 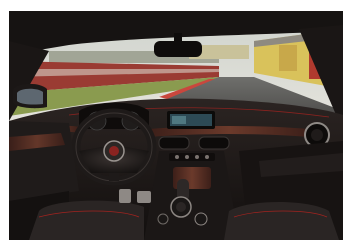 What do you see at coordinates (191, 195) in the screenshot?
I see `center-console` at bounding box center [191, 195].